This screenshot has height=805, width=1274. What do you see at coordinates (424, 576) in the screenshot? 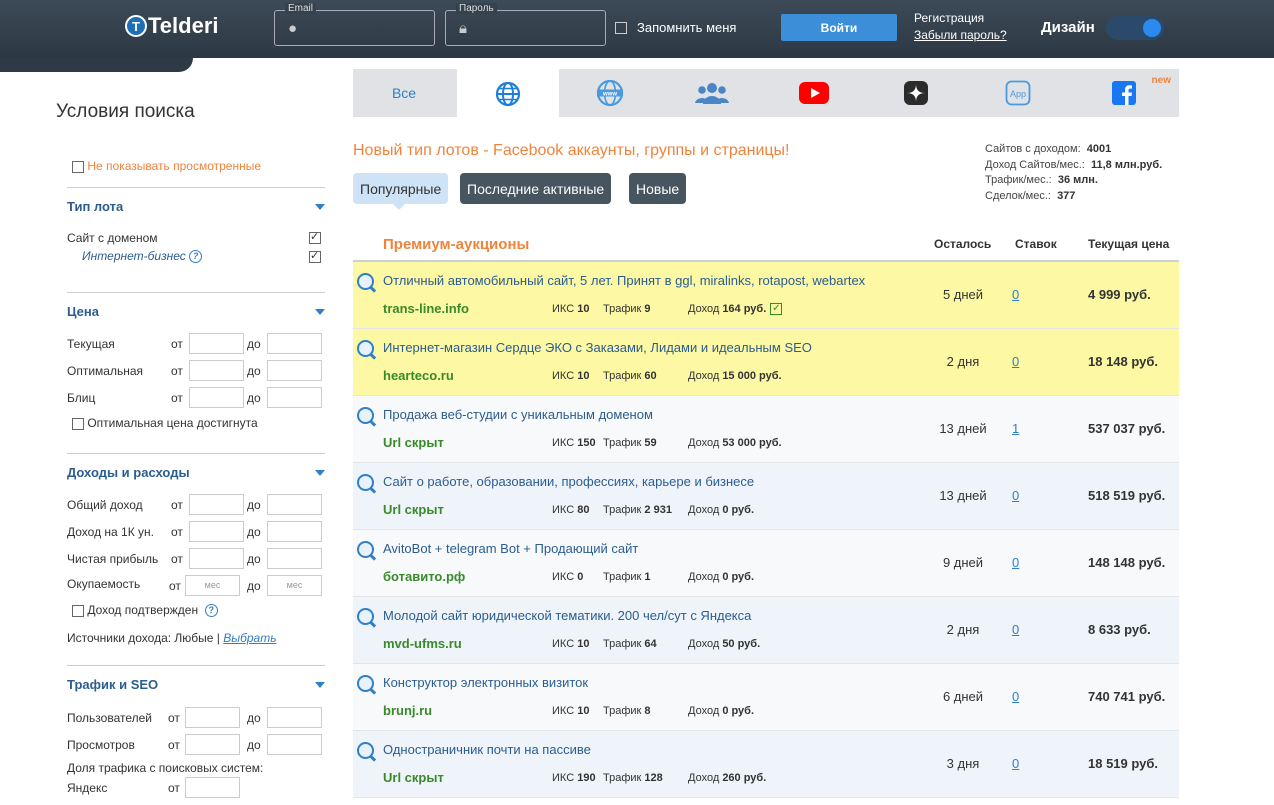
I see `lot-domain: ботавито.рф` at bounding box center [424, 576].